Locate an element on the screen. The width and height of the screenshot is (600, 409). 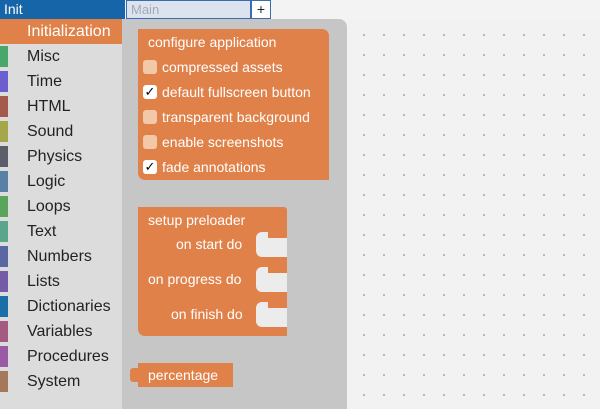
percentage-block: percentage is located at coordinates (185, 375).